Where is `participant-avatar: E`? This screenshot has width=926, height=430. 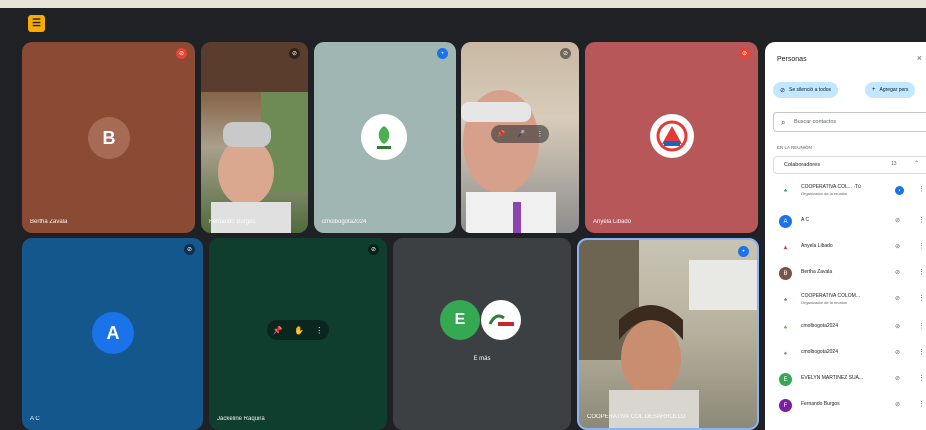
participant-avatar: E is located at coordinates (460, 320).